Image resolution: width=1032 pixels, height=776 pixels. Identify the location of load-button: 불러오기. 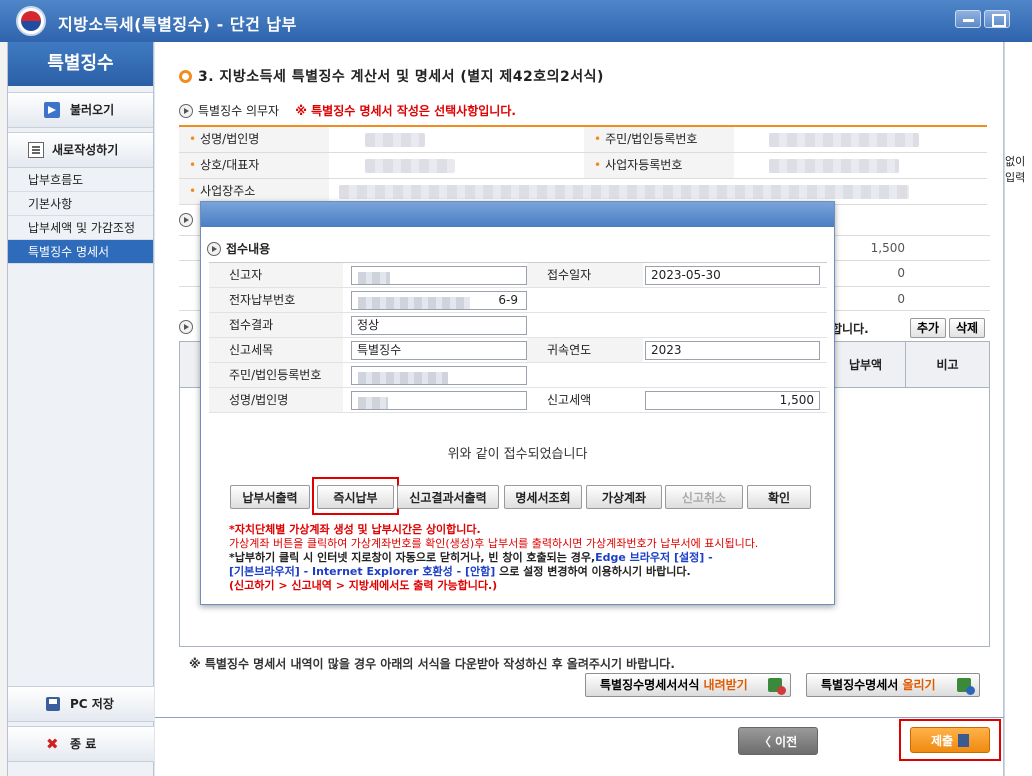
(80, 110).